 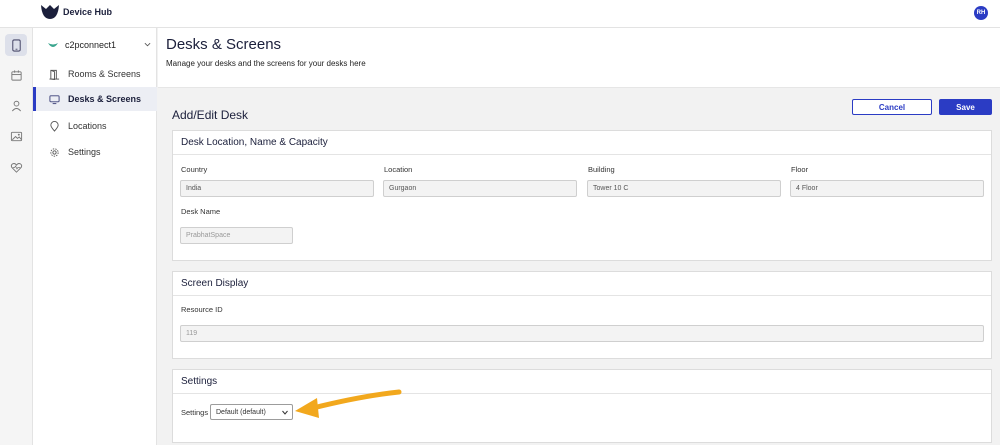 What do you see at coordinates (348, 403) in the screenshot?
I see `annotation-arrow-icon` at bounding box center [348, 403].